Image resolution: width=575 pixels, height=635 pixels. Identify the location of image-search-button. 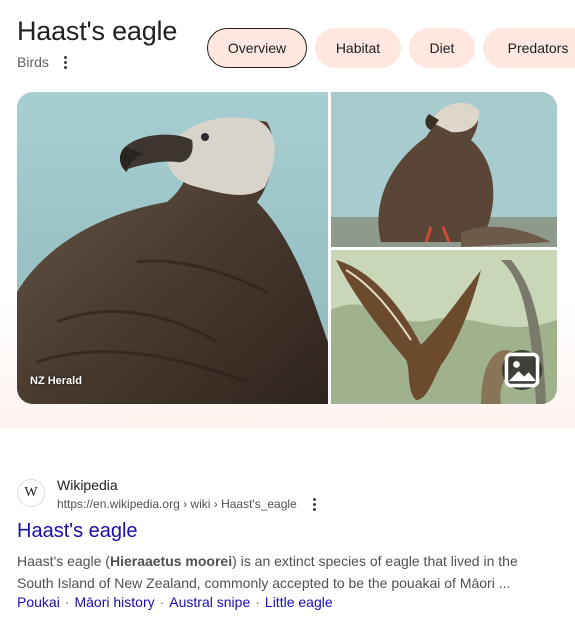
(522, 370).